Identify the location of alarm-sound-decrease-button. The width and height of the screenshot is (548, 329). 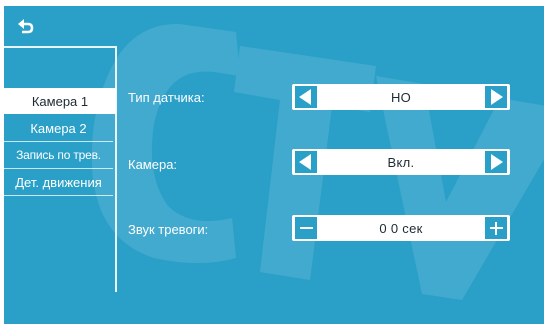
(306, 228).